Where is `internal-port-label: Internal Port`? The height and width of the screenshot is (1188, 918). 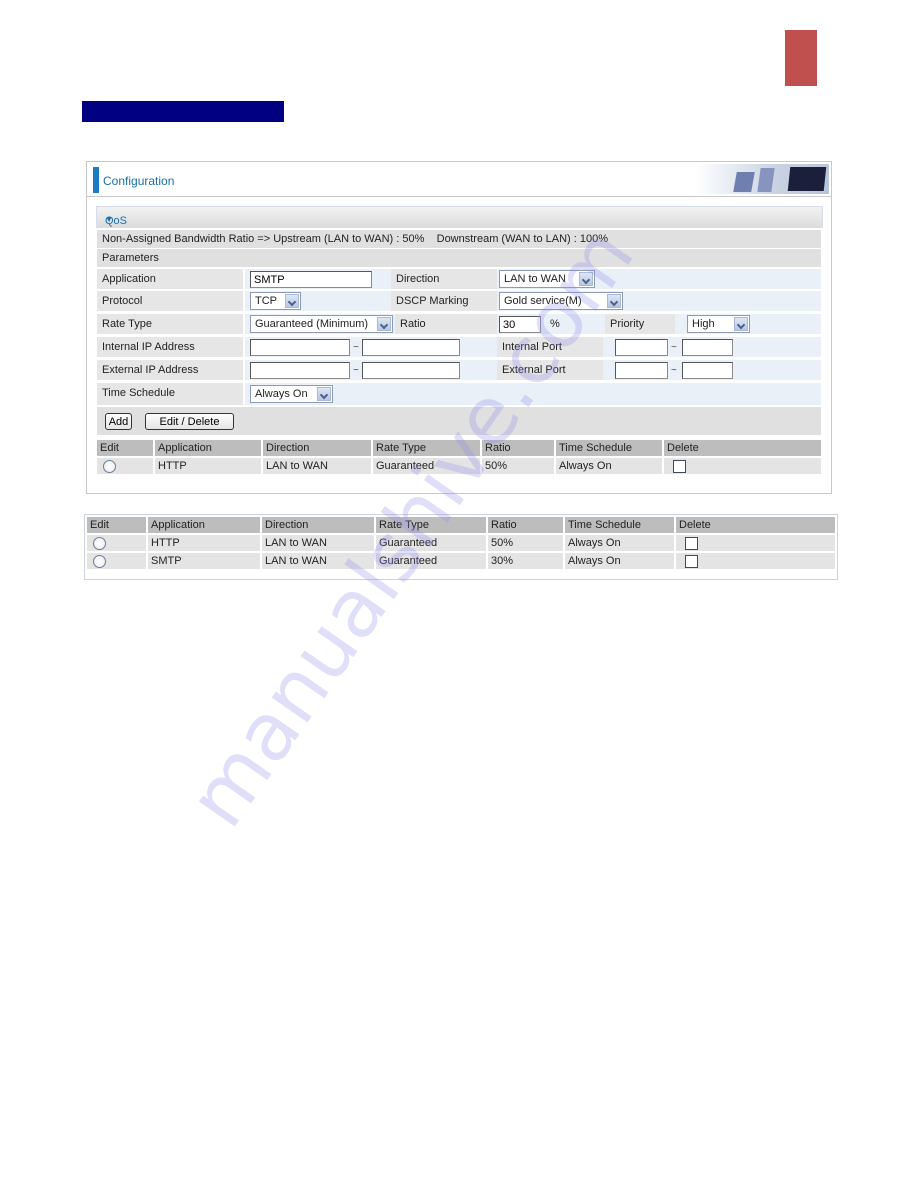 internal-port-label: Internal Port is located at coordinates (532, 347).